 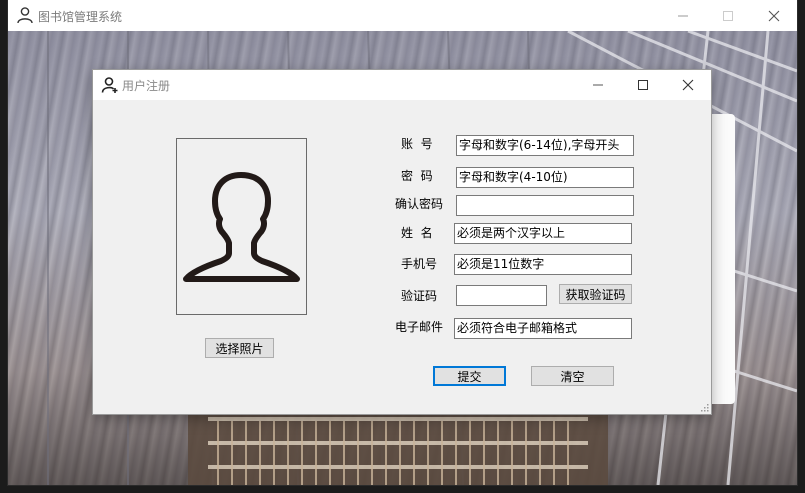 I want to click on maximize-button, so click(x=728, y=15).